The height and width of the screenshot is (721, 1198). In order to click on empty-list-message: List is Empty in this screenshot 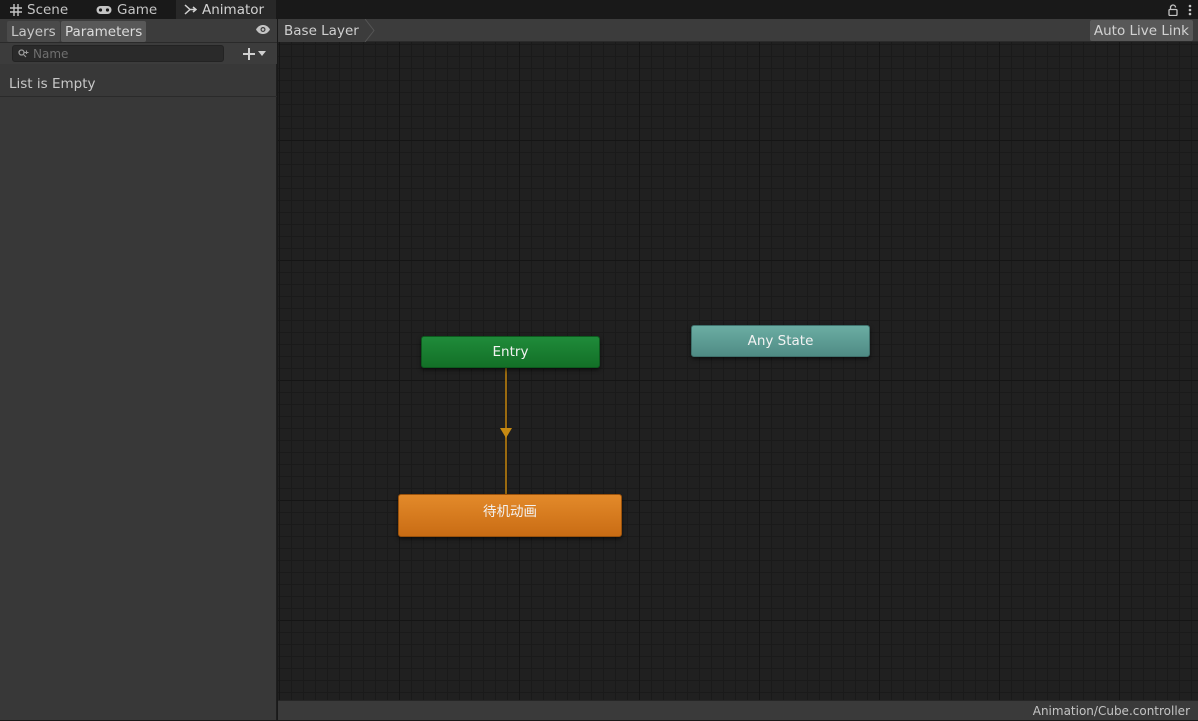, I will do `click(138, 84)`.